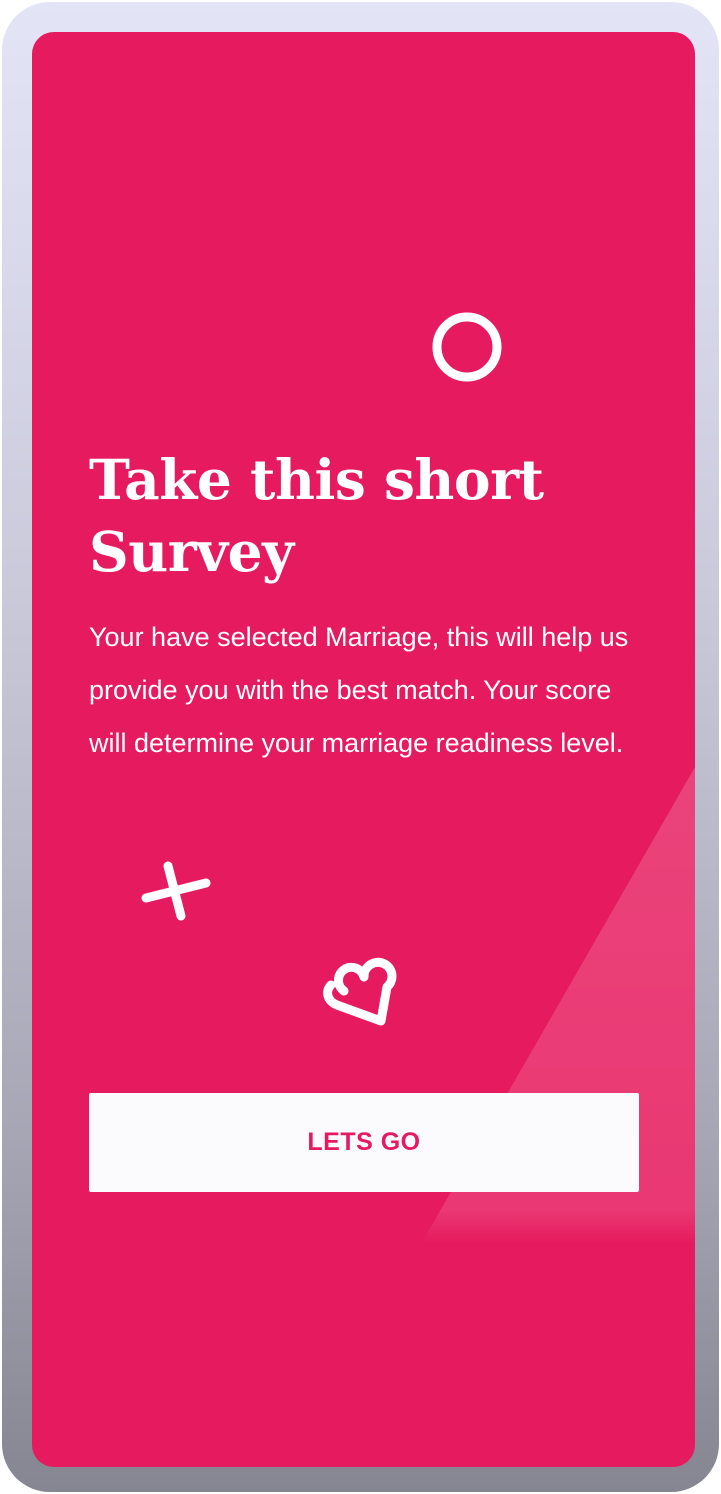  Describe the element at coordinates (369, 516) in the screenshot. I see `page-title: Take this short Survey` at that location.